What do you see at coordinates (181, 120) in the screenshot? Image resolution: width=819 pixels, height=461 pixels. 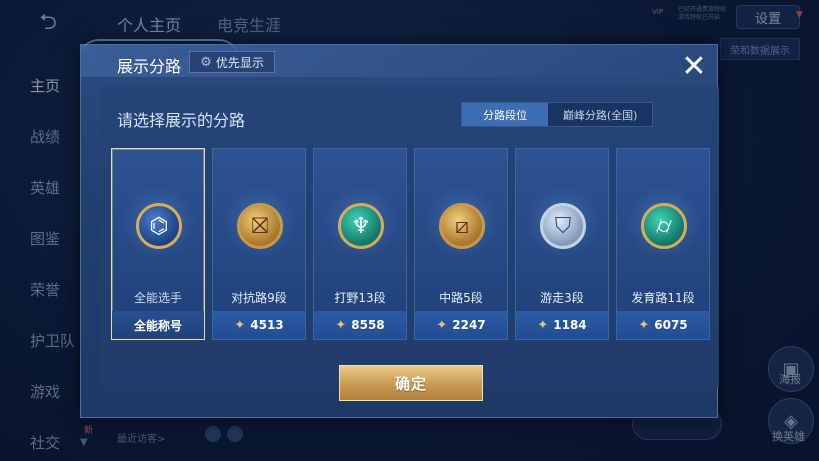 I see `select-lane-prompt: 请选择展示的分路` at bounding box center [181, 120].